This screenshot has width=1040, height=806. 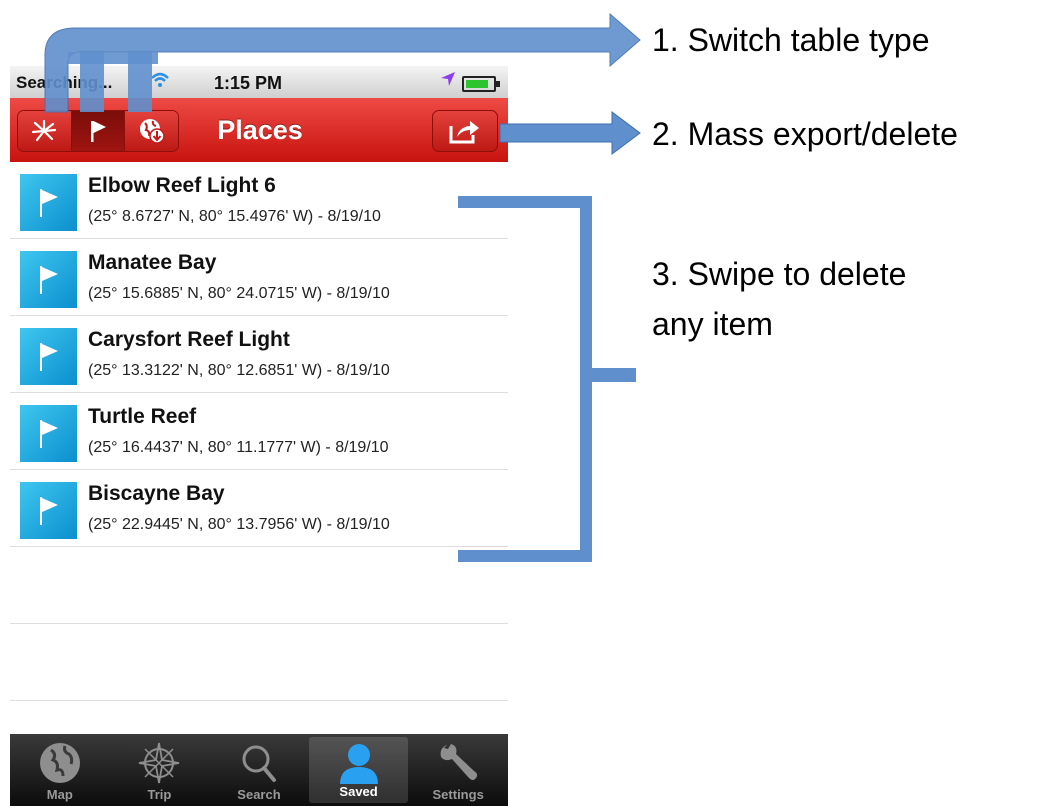 I want to click on annotation-switch-table: 1. Switch table type, so click(x=791, y=40).